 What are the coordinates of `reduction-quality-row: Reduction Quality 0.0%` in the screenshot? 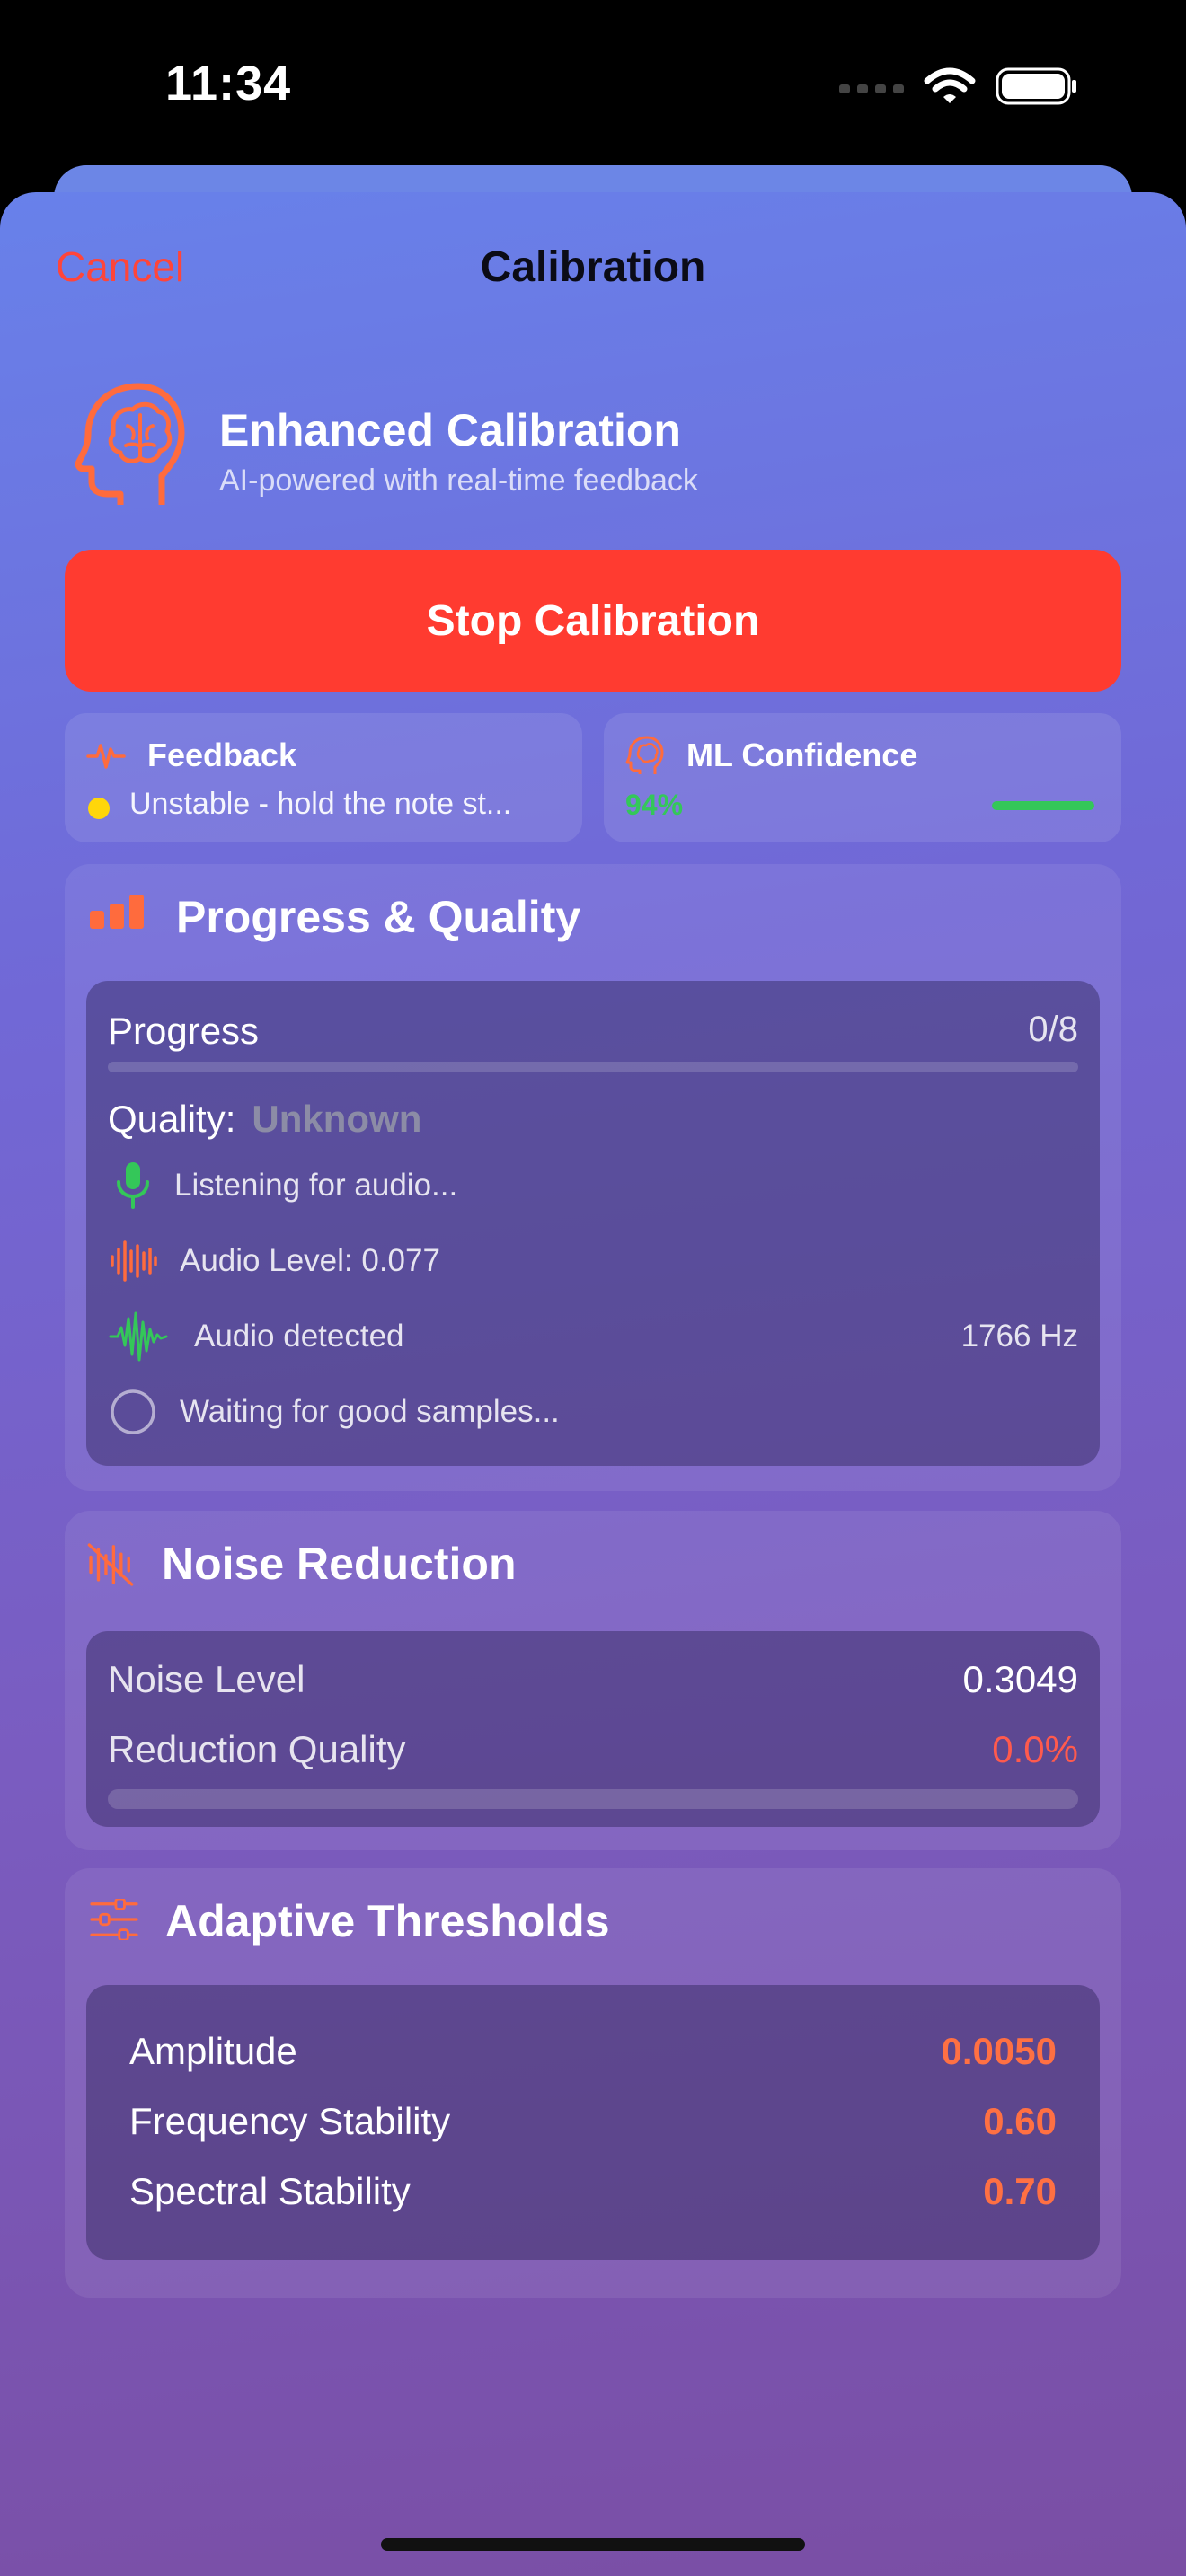 It's located at (593, 1750).